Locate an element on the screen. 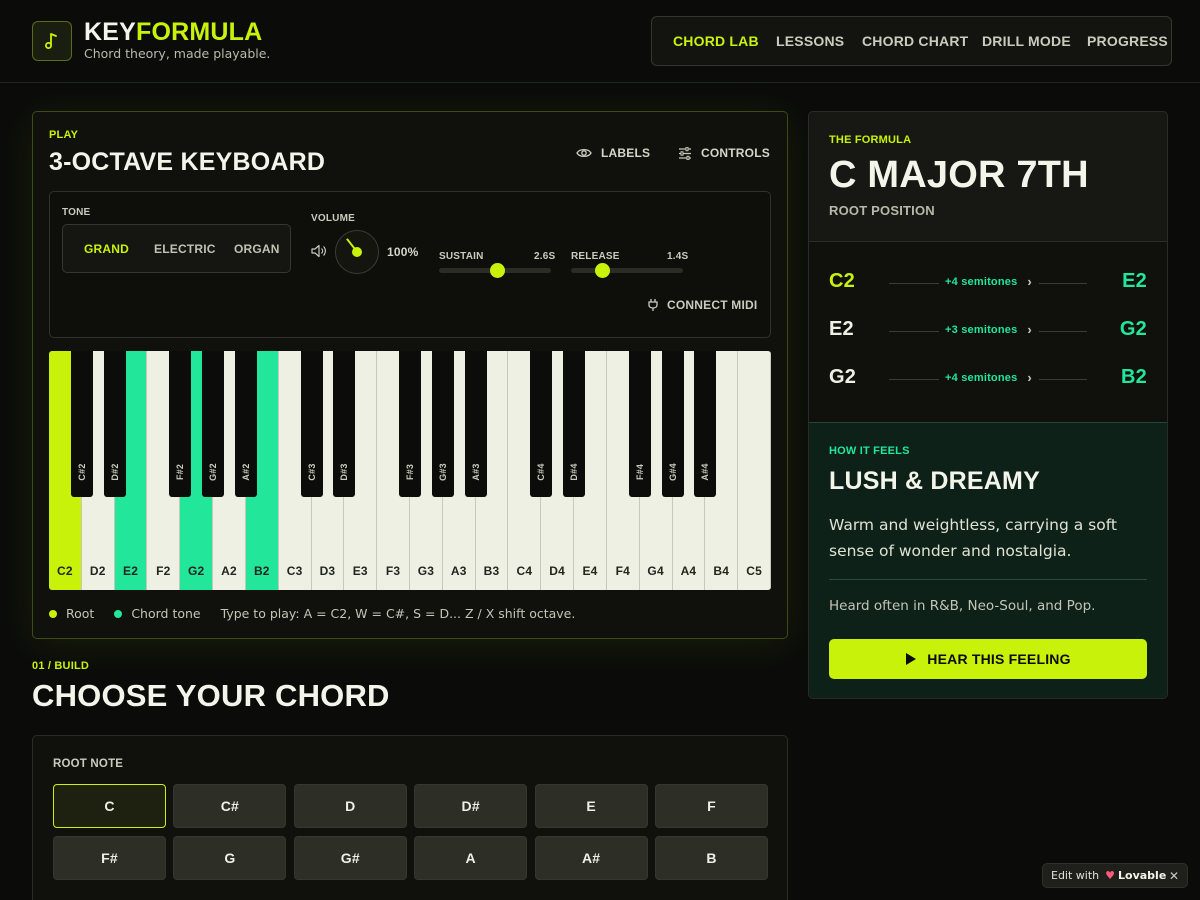  release-value: 1.4S is located at coordinates (678, 256).